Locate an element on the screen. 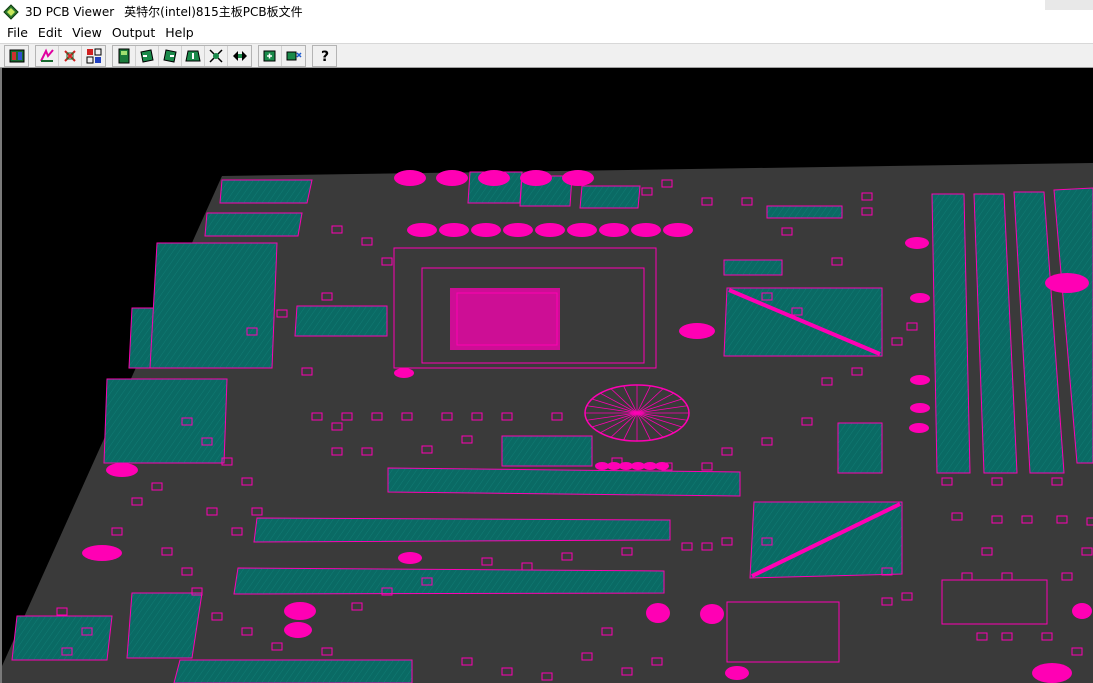  menu-edit: Edit is located at coordinates (50, 33).